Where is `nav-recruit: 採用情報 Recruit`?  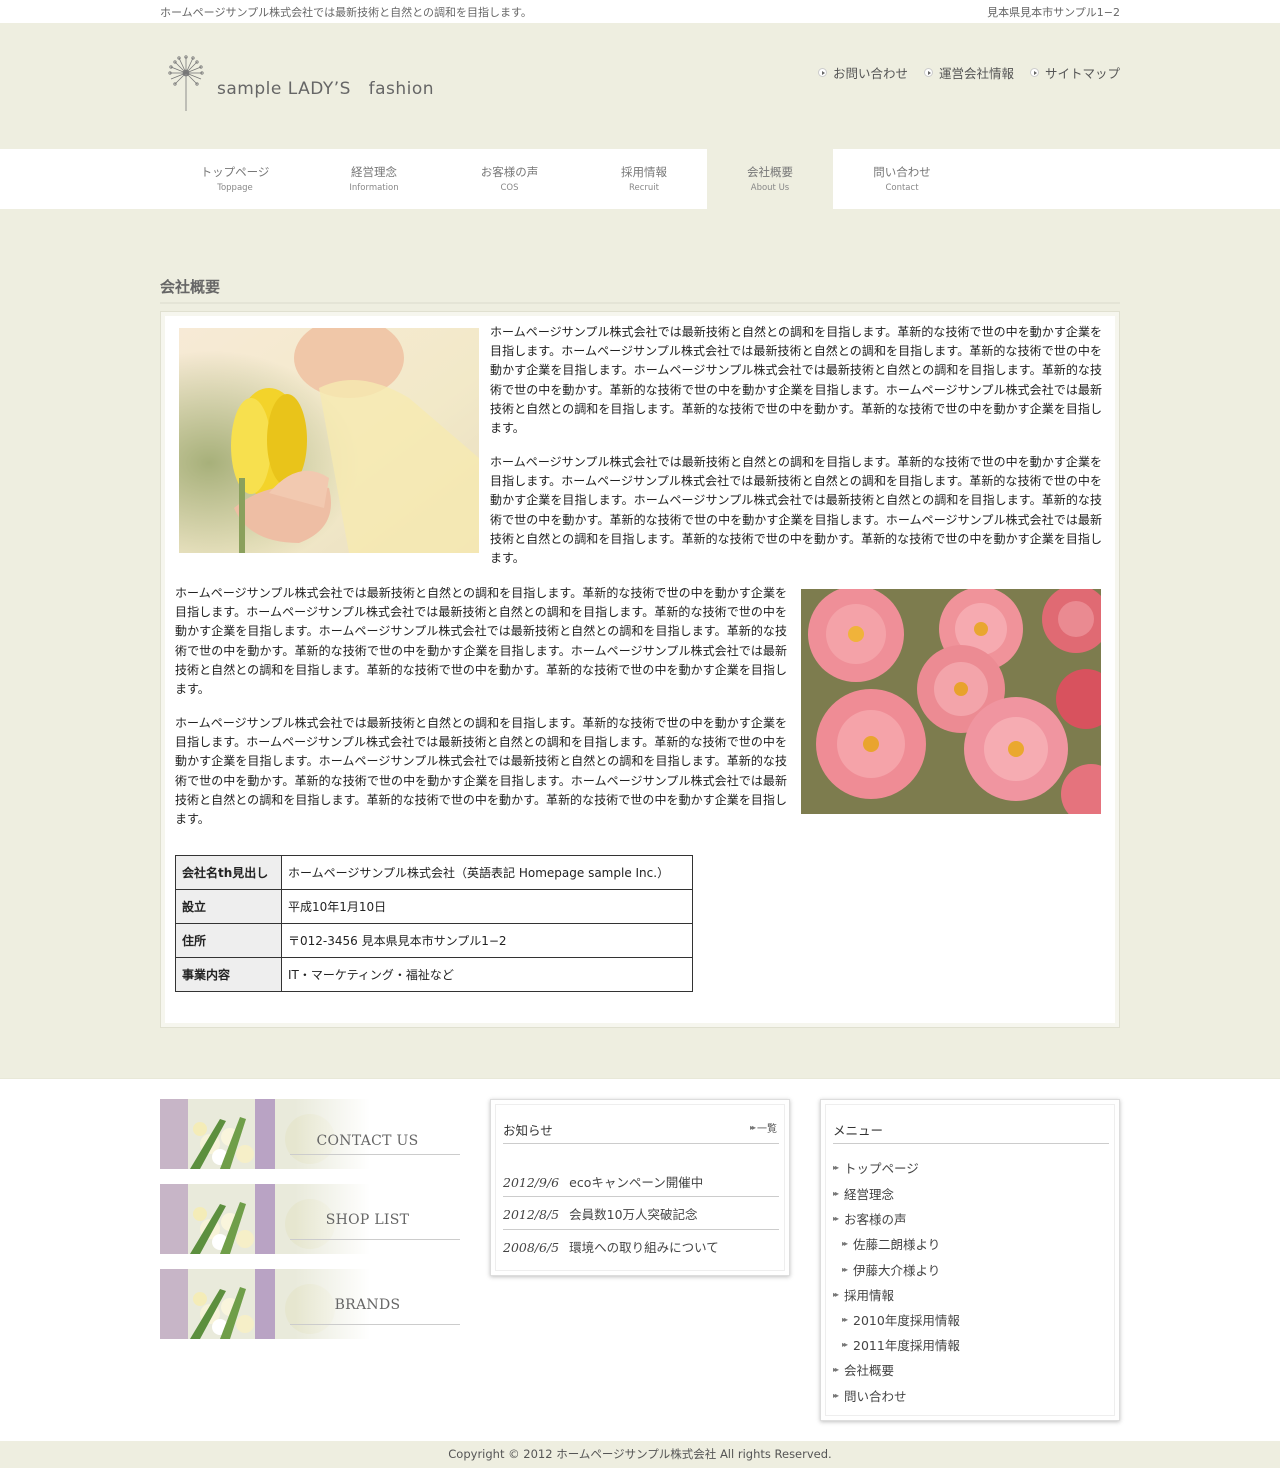 nav-recruit: 採用情報 Recruit is located at coordinates (644, 179).